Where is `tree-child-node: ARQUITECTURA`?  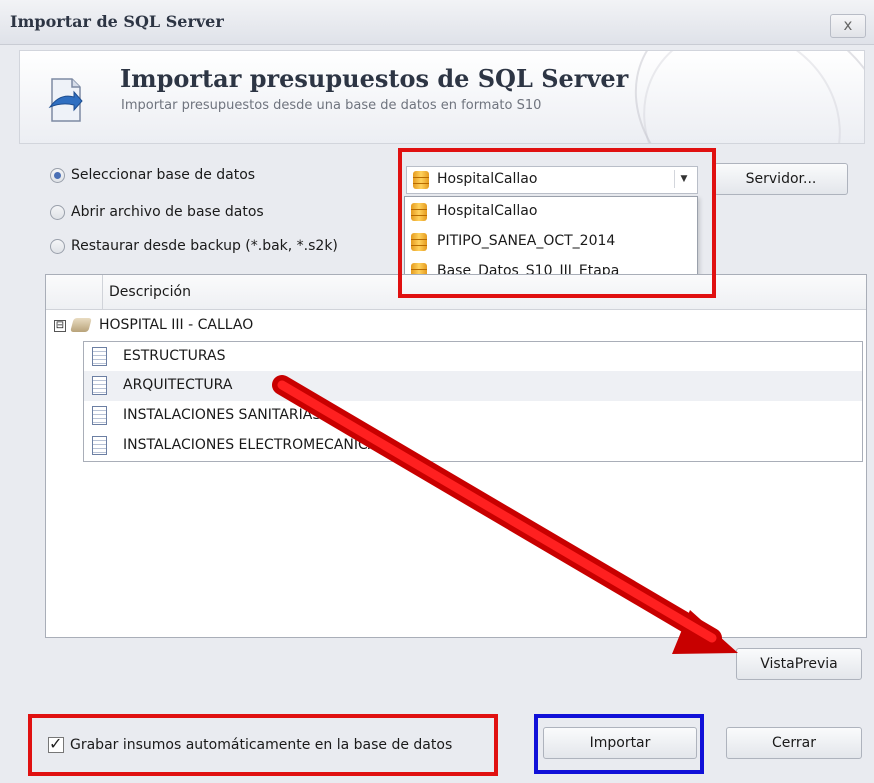
tree-child-node: ARQUITECTURA is located at coordinates (473, 386).